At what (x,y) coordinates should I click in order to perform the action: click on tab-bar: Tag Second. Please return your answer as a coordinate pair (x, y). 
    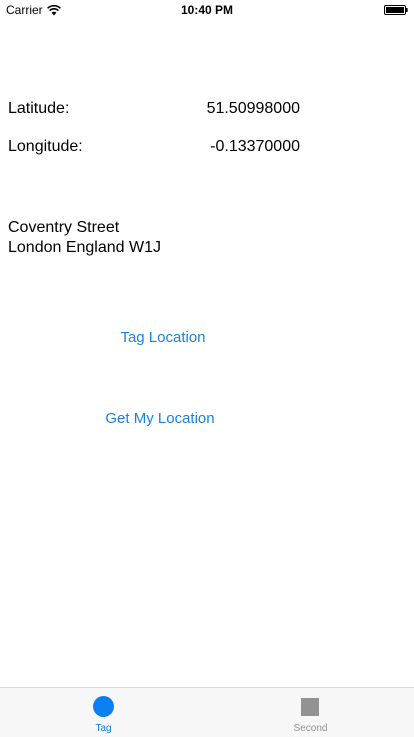
    Looking at the image, I should click on (207, 712).